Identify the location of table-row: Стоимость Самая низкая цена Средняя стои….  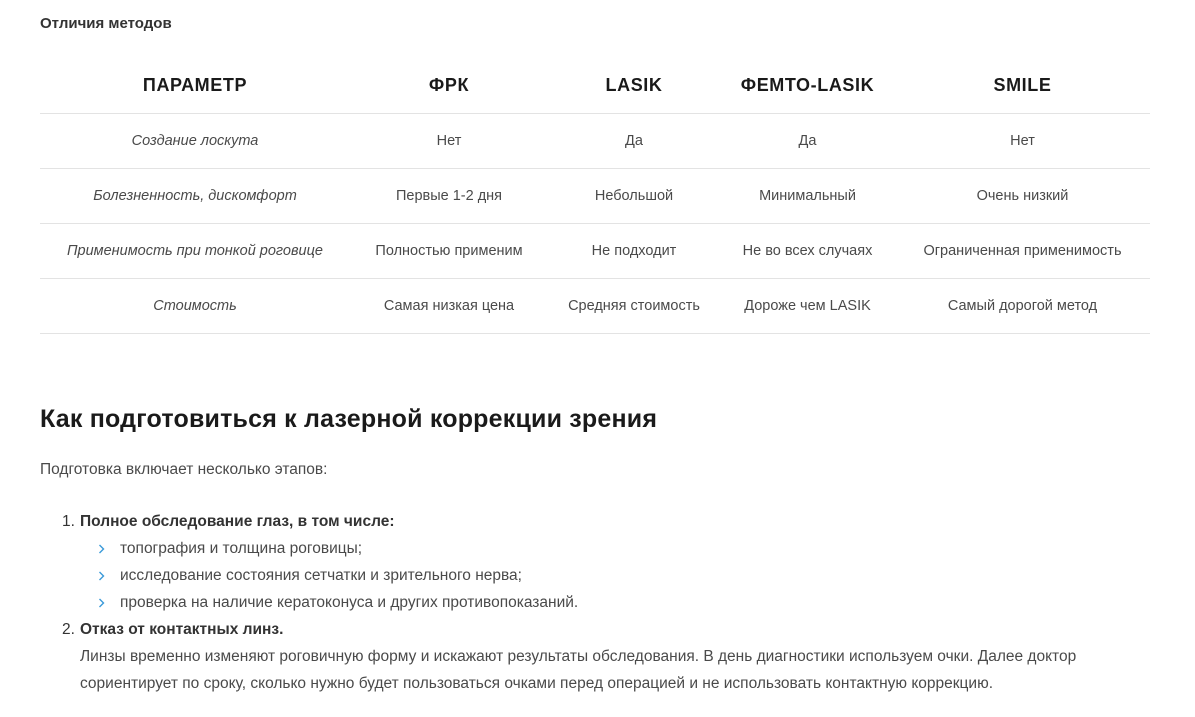
(595, 306).